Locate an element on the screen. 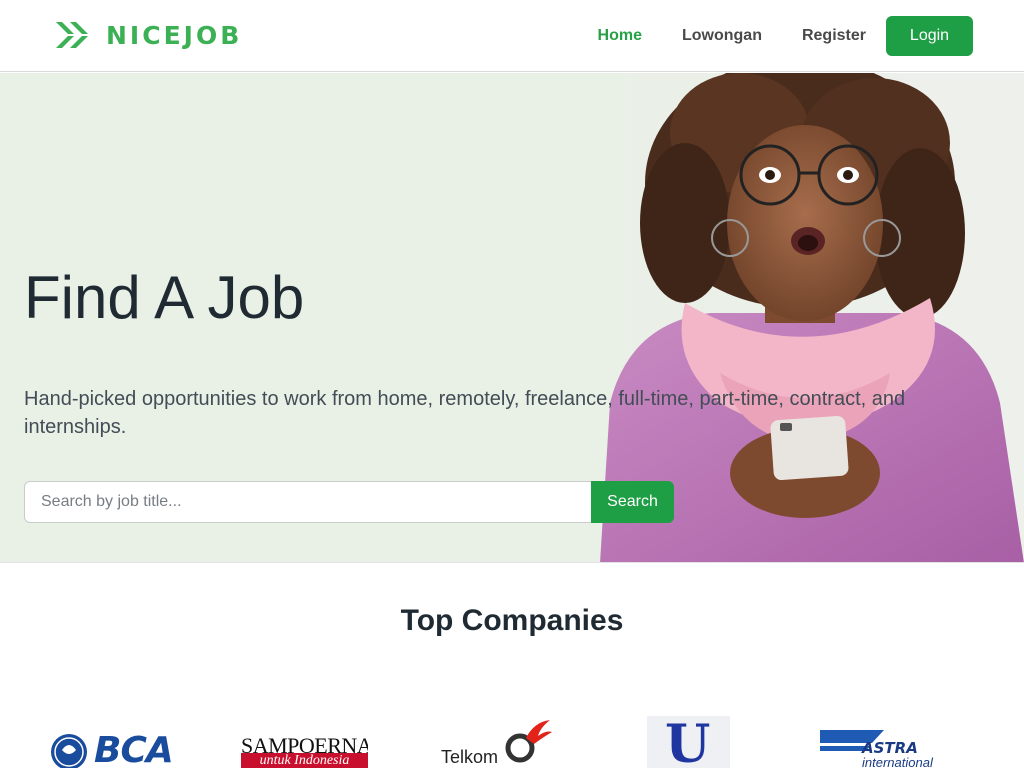 The width and height of the screenshot is (1024, 768). site-header: NICEJOB Home Lowongan Register Login is located at coordinates (512, 36).